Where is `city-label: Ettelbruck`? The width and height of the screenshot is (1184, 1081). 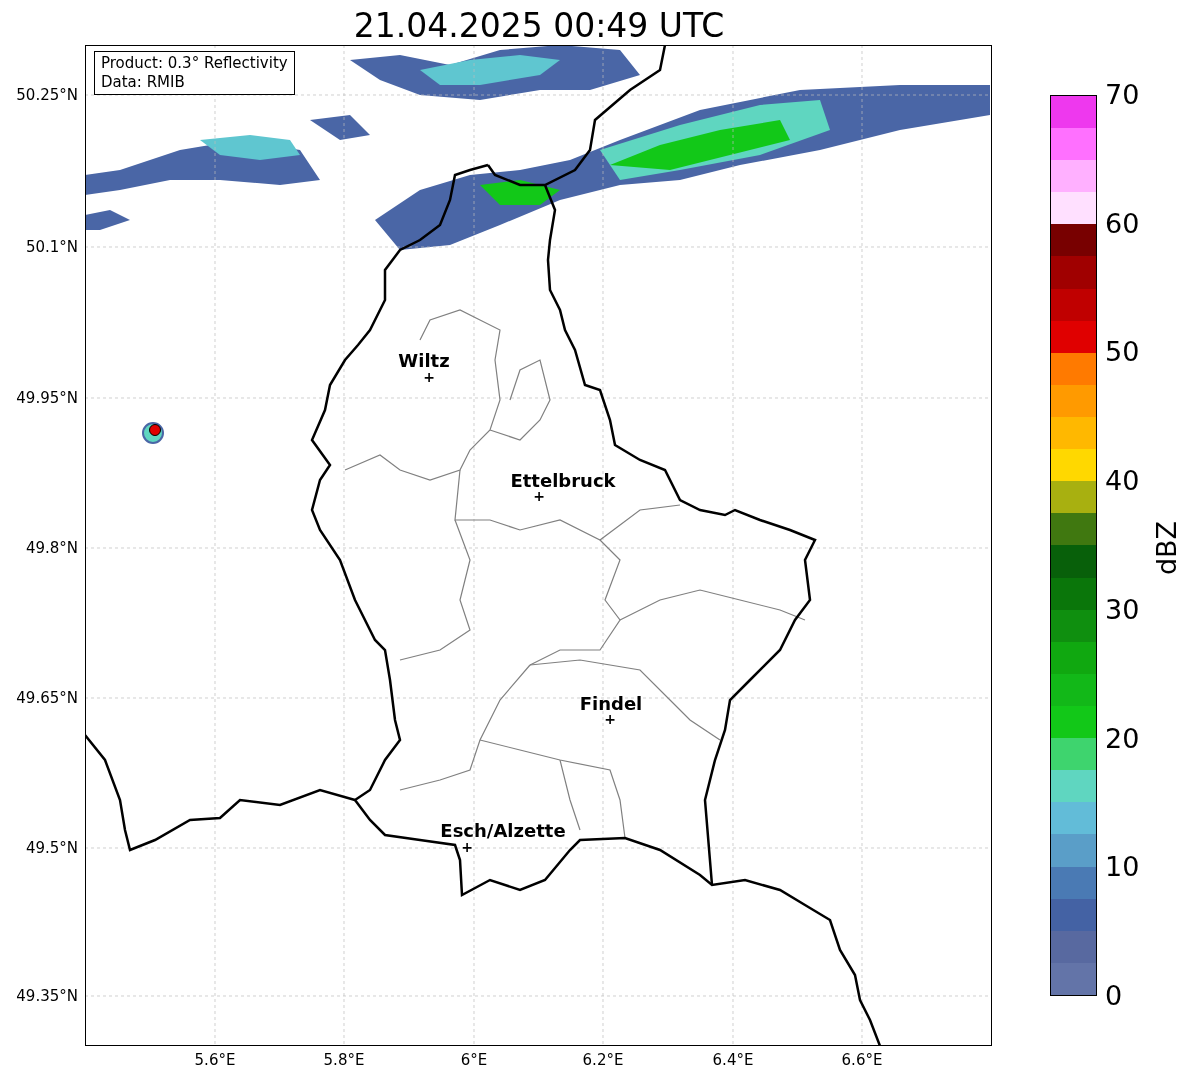 city-label: Ettelbruck is located at coordinates (563, 481).